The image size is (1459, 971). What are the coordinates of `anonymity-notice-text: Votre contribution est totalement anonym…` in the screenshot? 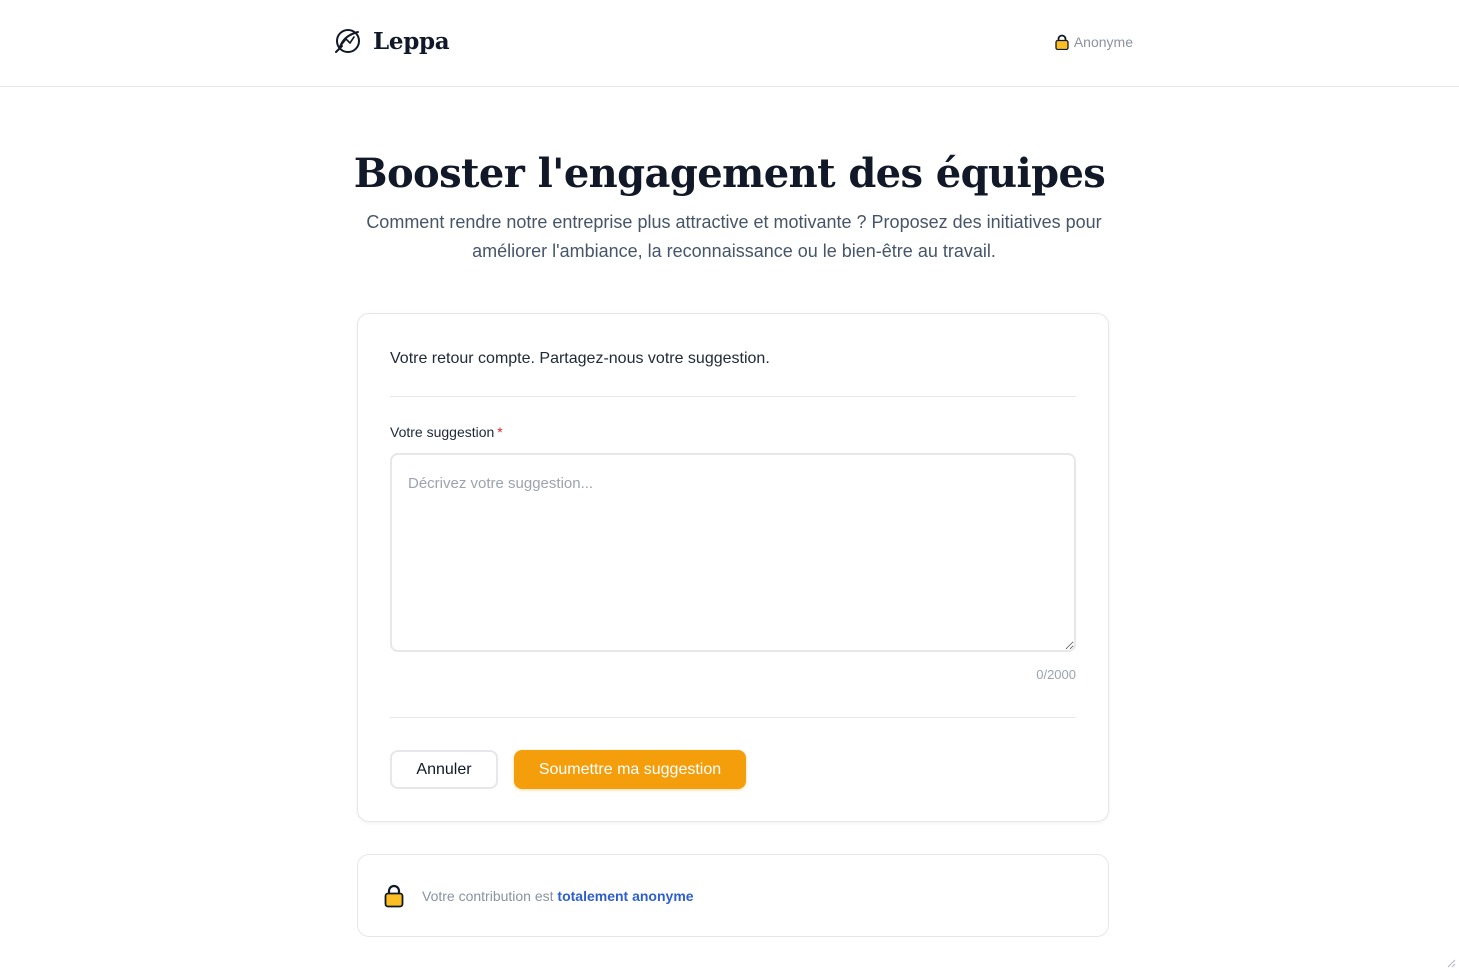 It's located at (558, 896).